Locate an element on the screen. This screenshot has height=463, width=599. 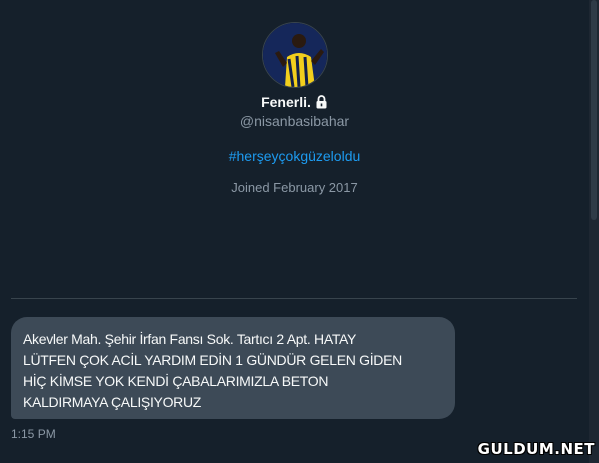
avatar-image is located at coordinates (294, 55).